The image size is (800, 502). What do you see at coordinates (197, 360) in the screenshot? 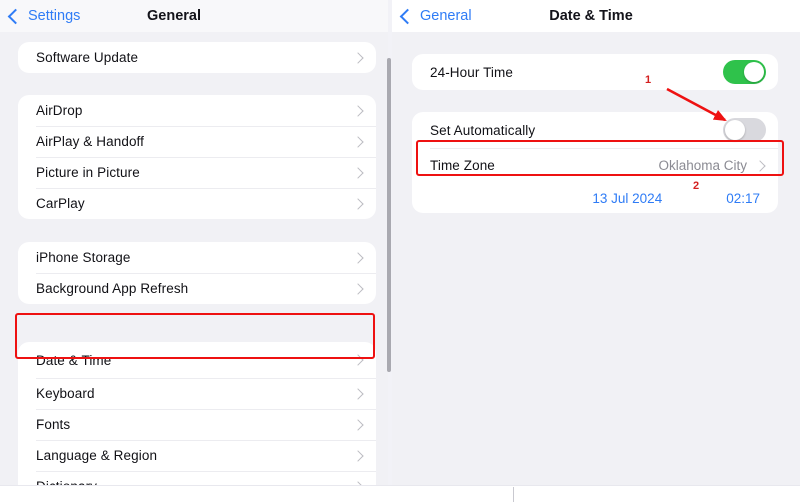
I see `row-date-and-time: Date & Time` at bounding box center [197, 360].